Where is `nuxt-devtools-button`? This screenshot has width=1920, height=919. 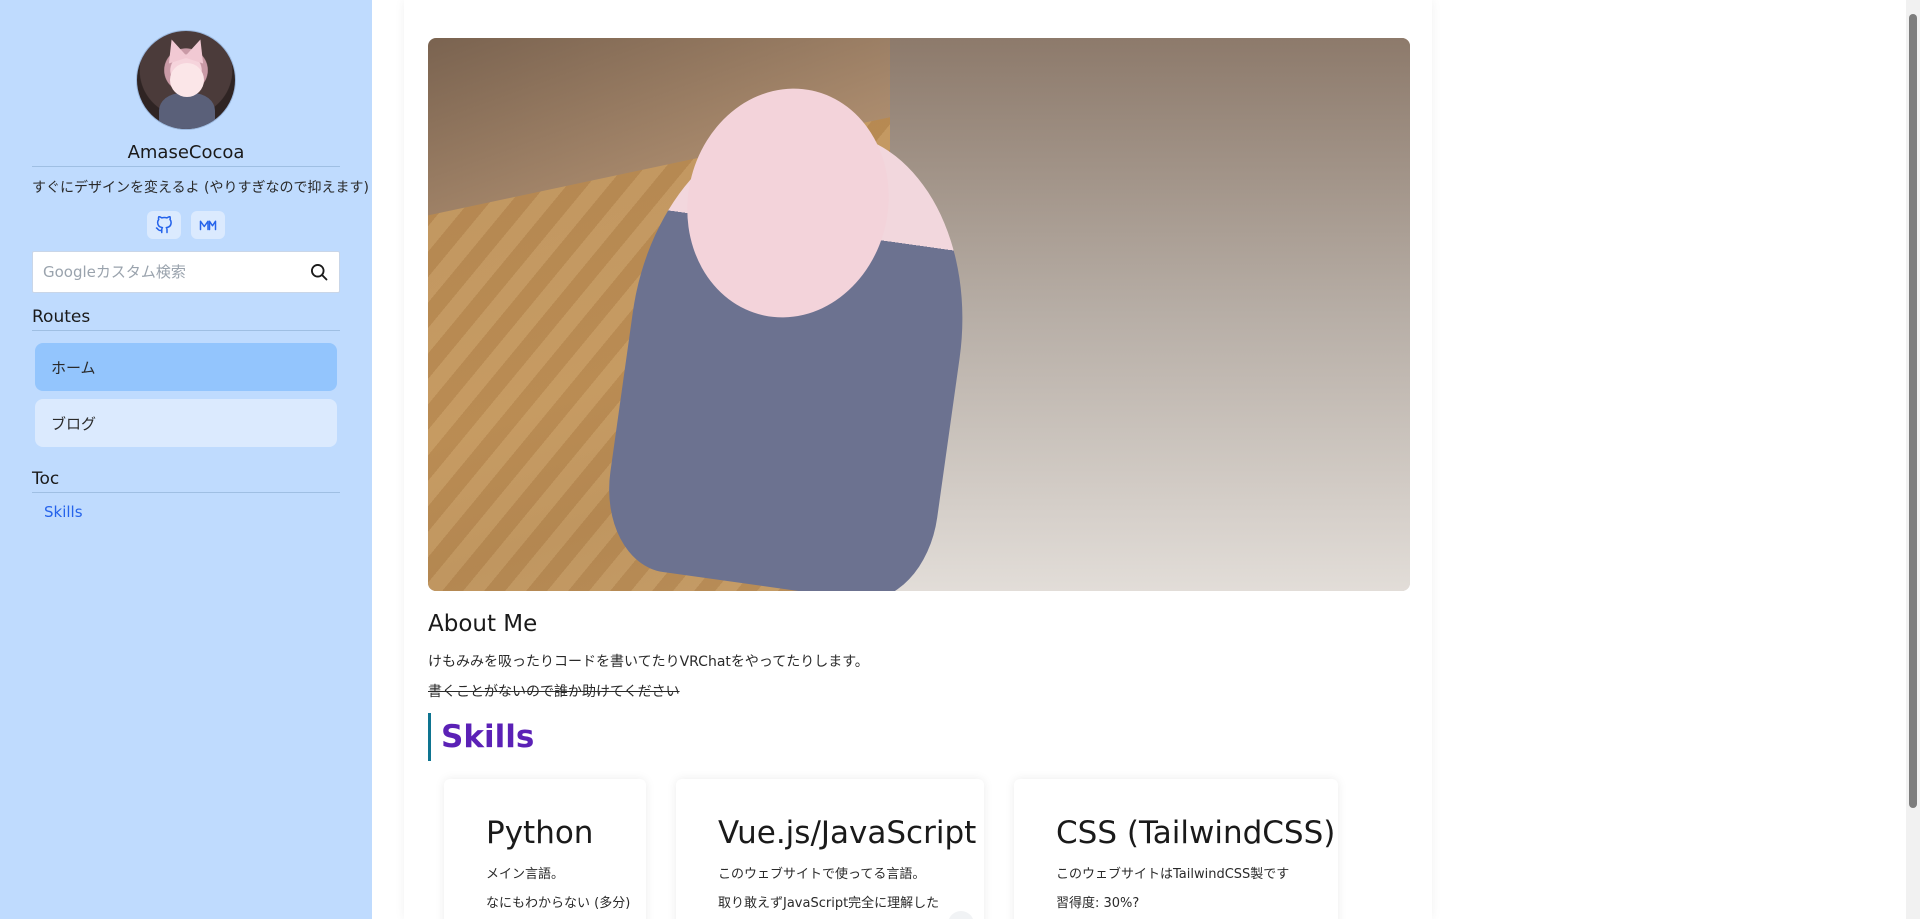
nuxt-devtools-button is located at coordinates (961, 915).